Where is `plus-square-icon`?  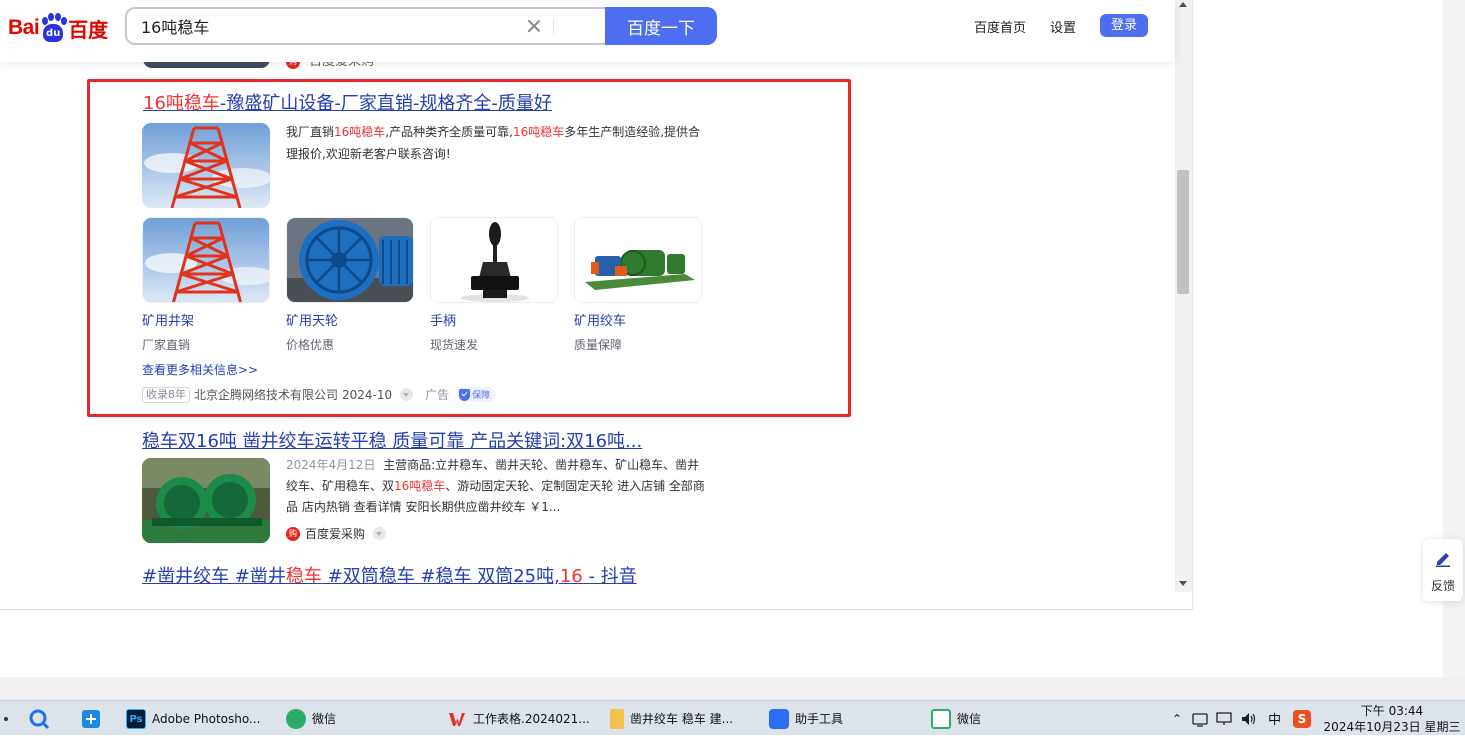
plus-square-icon is located at coordinates (91, 718).